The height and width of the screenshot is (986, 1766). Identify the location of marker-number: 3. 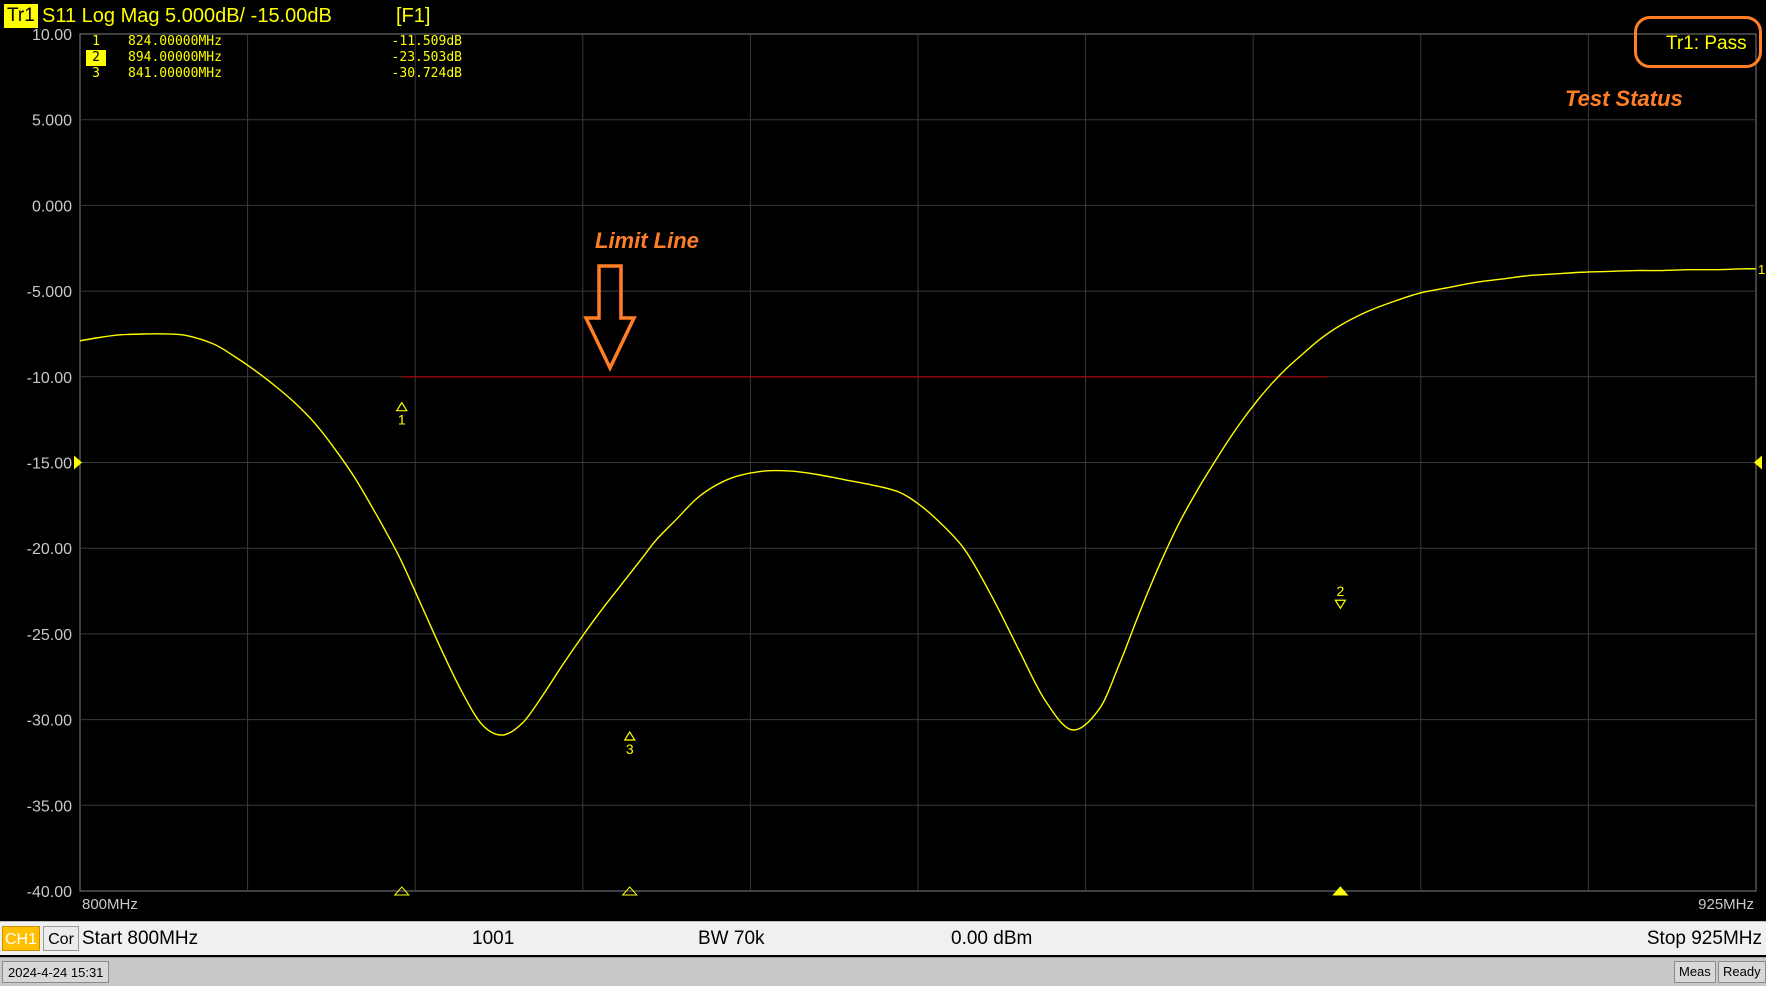
(96, 73).